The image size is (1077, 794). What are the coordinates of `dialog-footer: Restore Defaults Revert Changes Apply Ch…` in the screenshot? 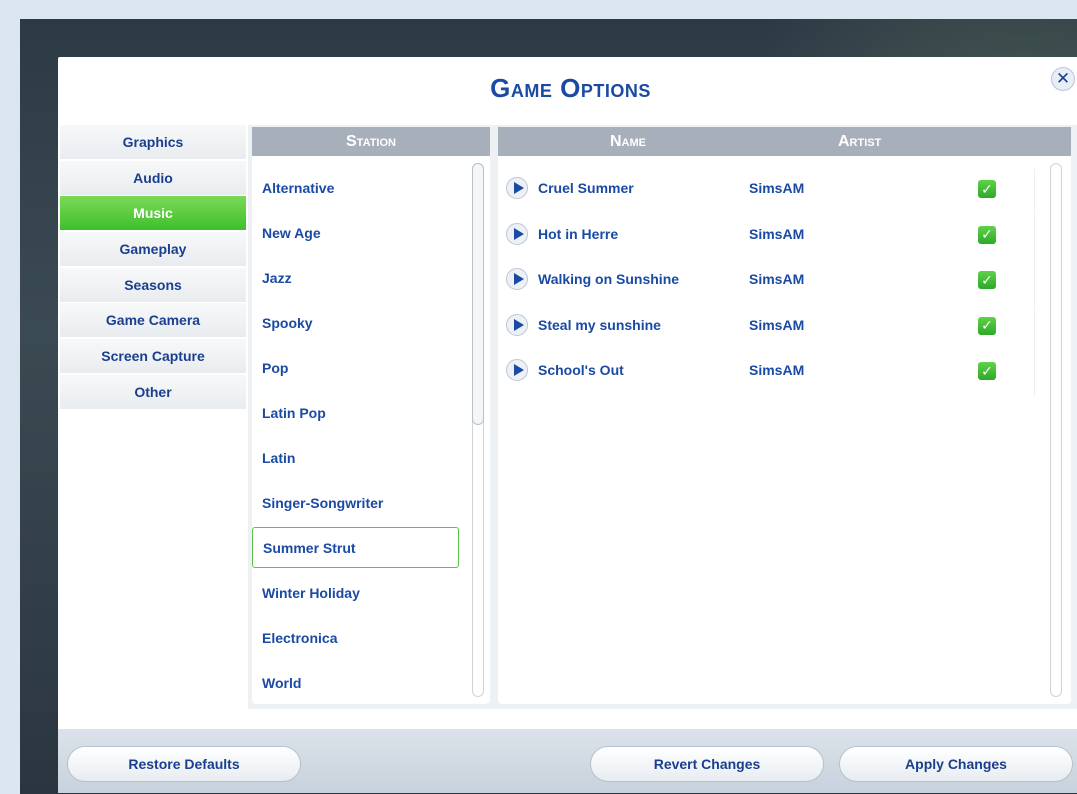 It's located at (567, 761).